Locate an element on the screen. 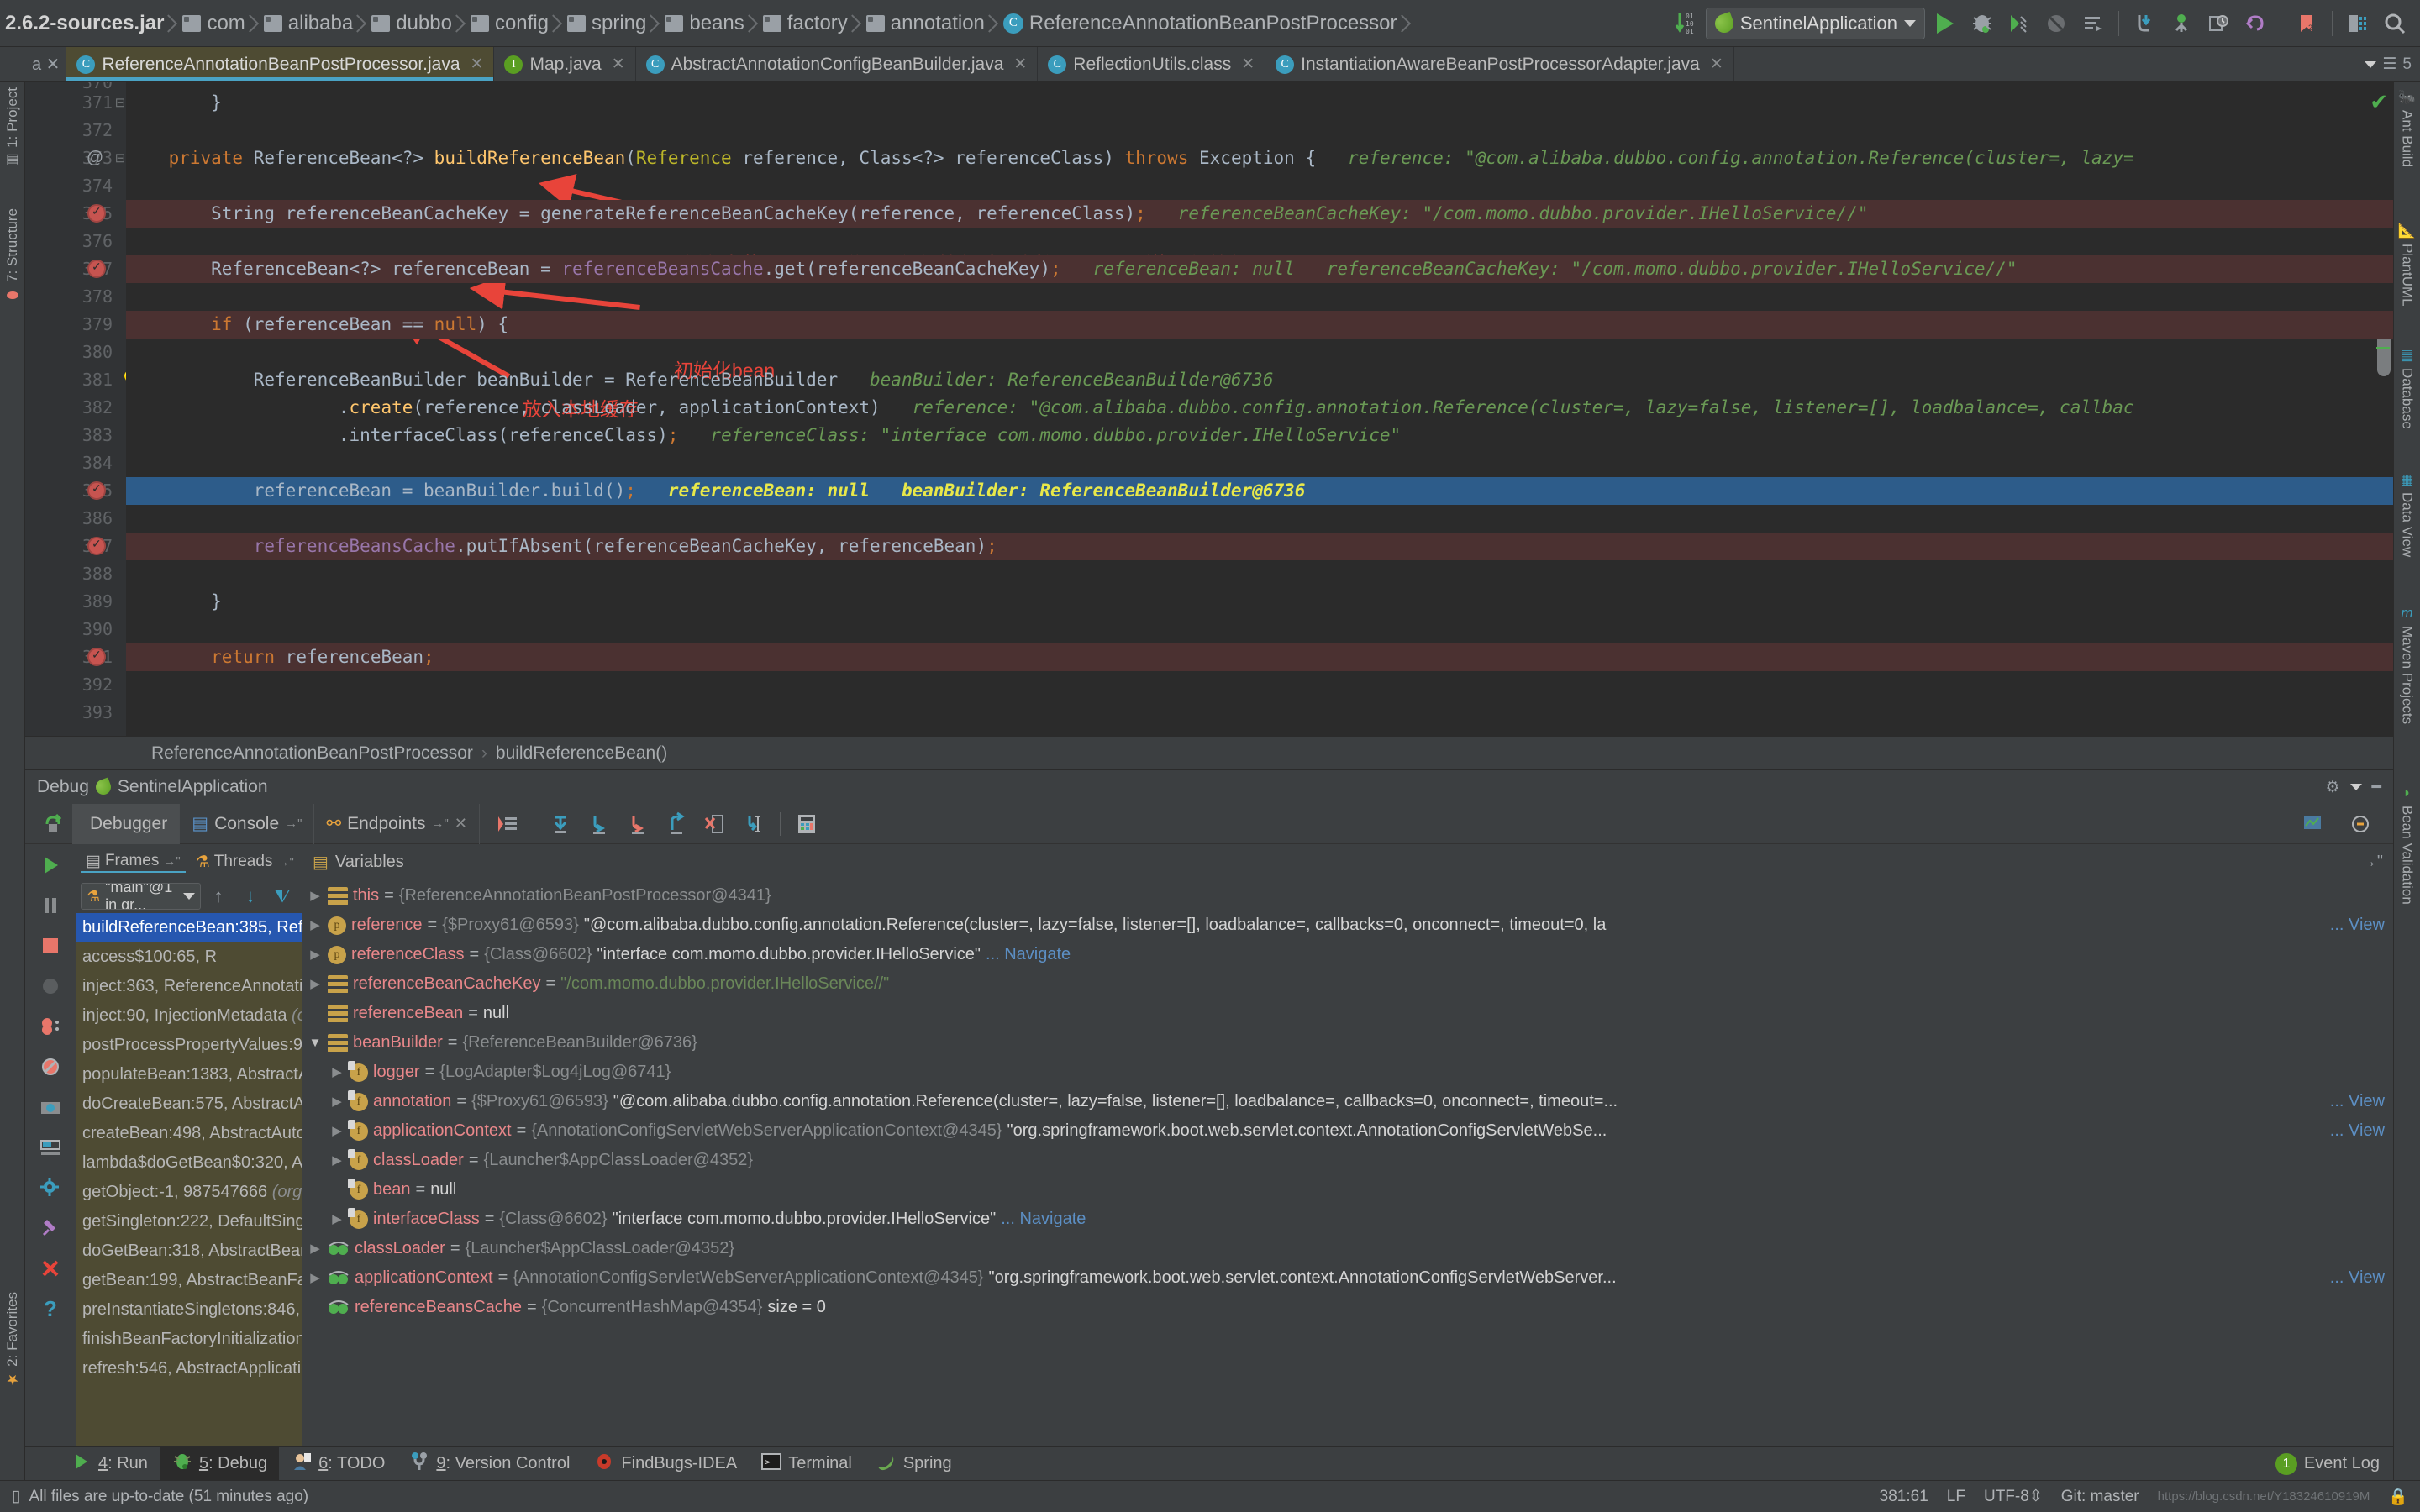 The image size is (2420, 1512). frame-item: inject:363, ReferenceAnnotationBean is located at coordinates (189, 986).